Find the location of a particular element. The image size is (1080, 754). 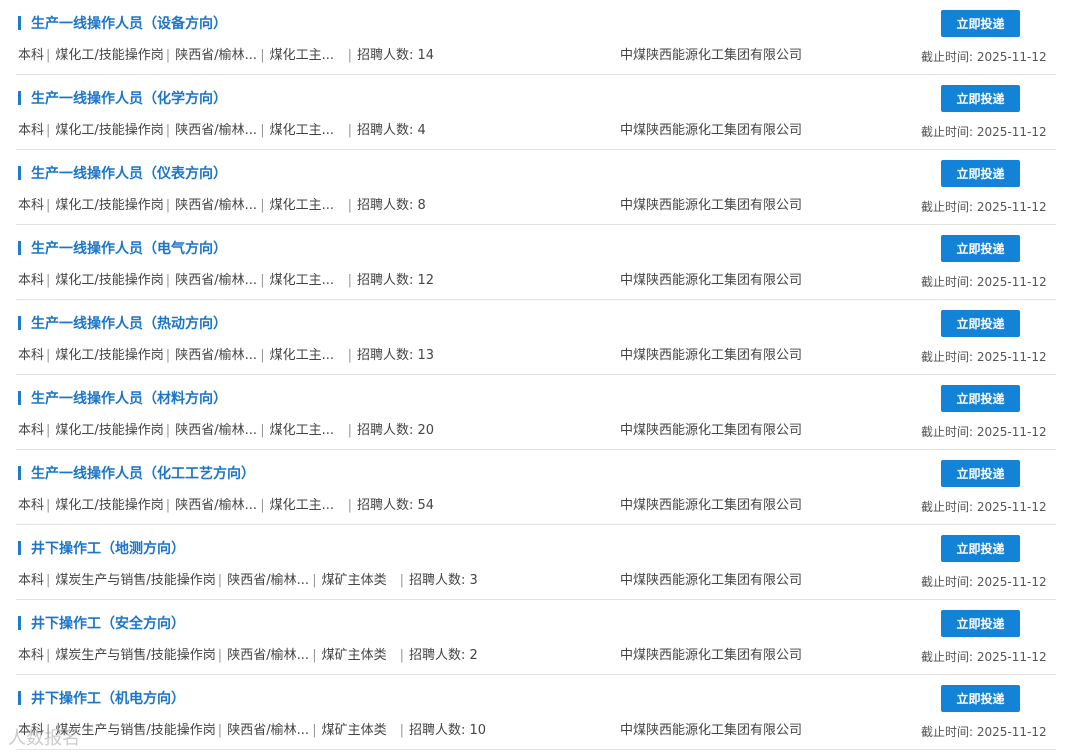

job-title-link: 井下操作工（机电方向） is located at coordinates (108, 698).